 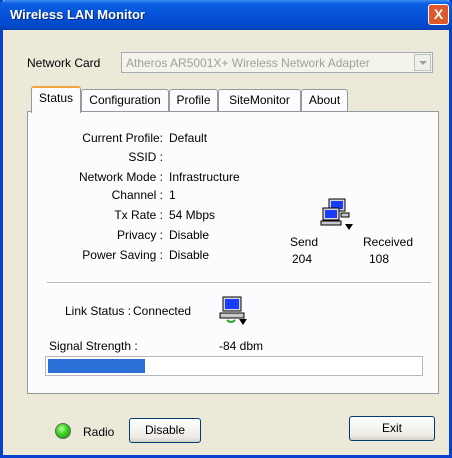 I want to click on tab-configuration: Configuration, so click(x=125, y=100).